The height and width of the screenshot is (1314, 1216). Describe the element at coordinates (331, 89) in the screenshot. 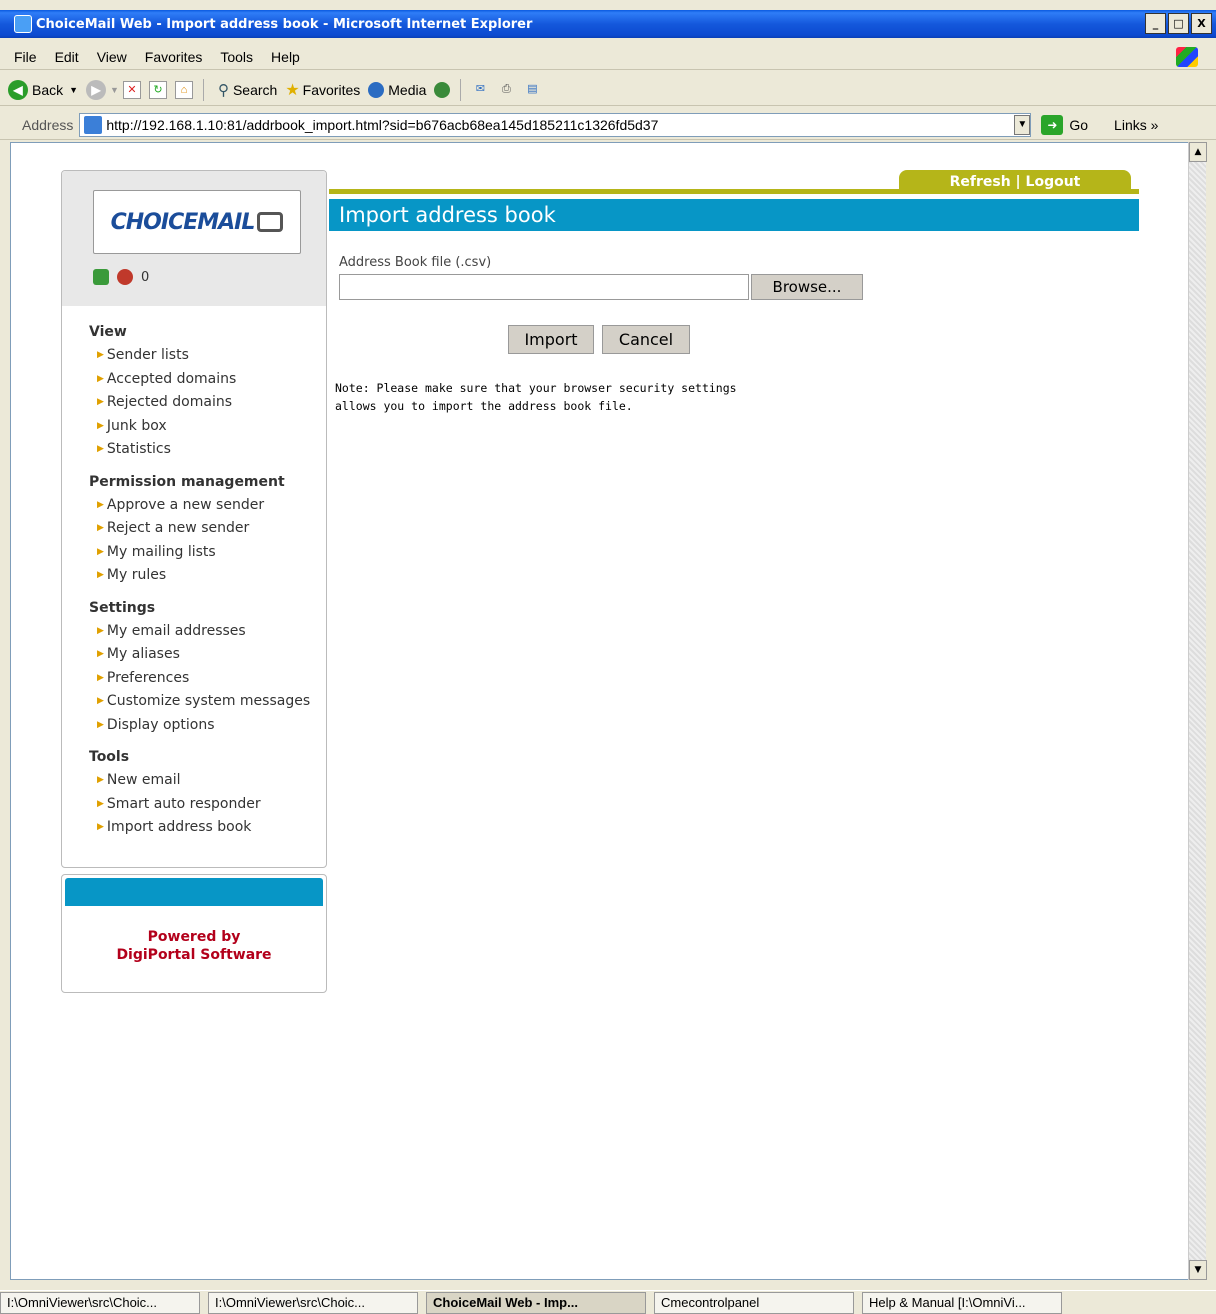

I see `favorites-label: Favorites` at that location.